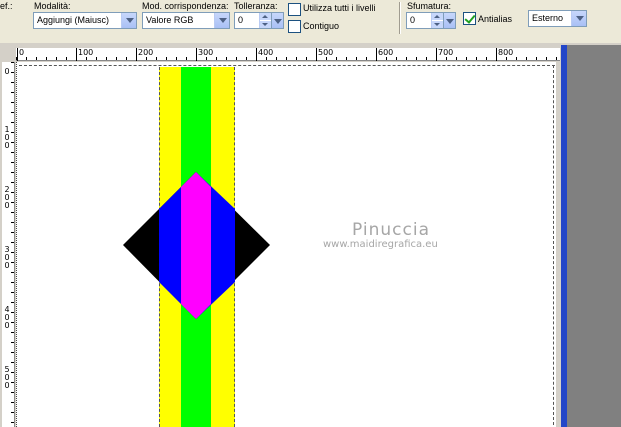 This screenshot has height=427, width=621. What do you see at coordinates (7, 197) in the screenshot?
I see `ruler-label: 2 0 0` at bounding box center [7, 197].